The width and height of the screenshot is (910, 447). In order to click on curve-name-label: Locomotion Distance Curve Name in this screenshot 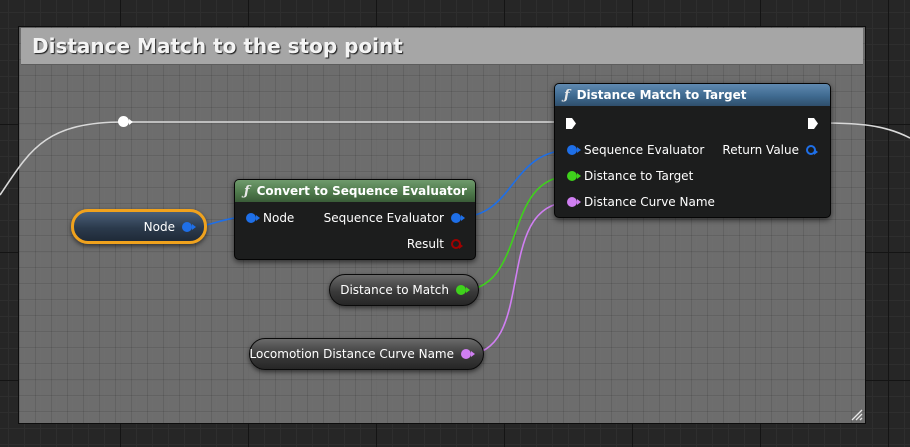, I will do `click(352, 354)`.